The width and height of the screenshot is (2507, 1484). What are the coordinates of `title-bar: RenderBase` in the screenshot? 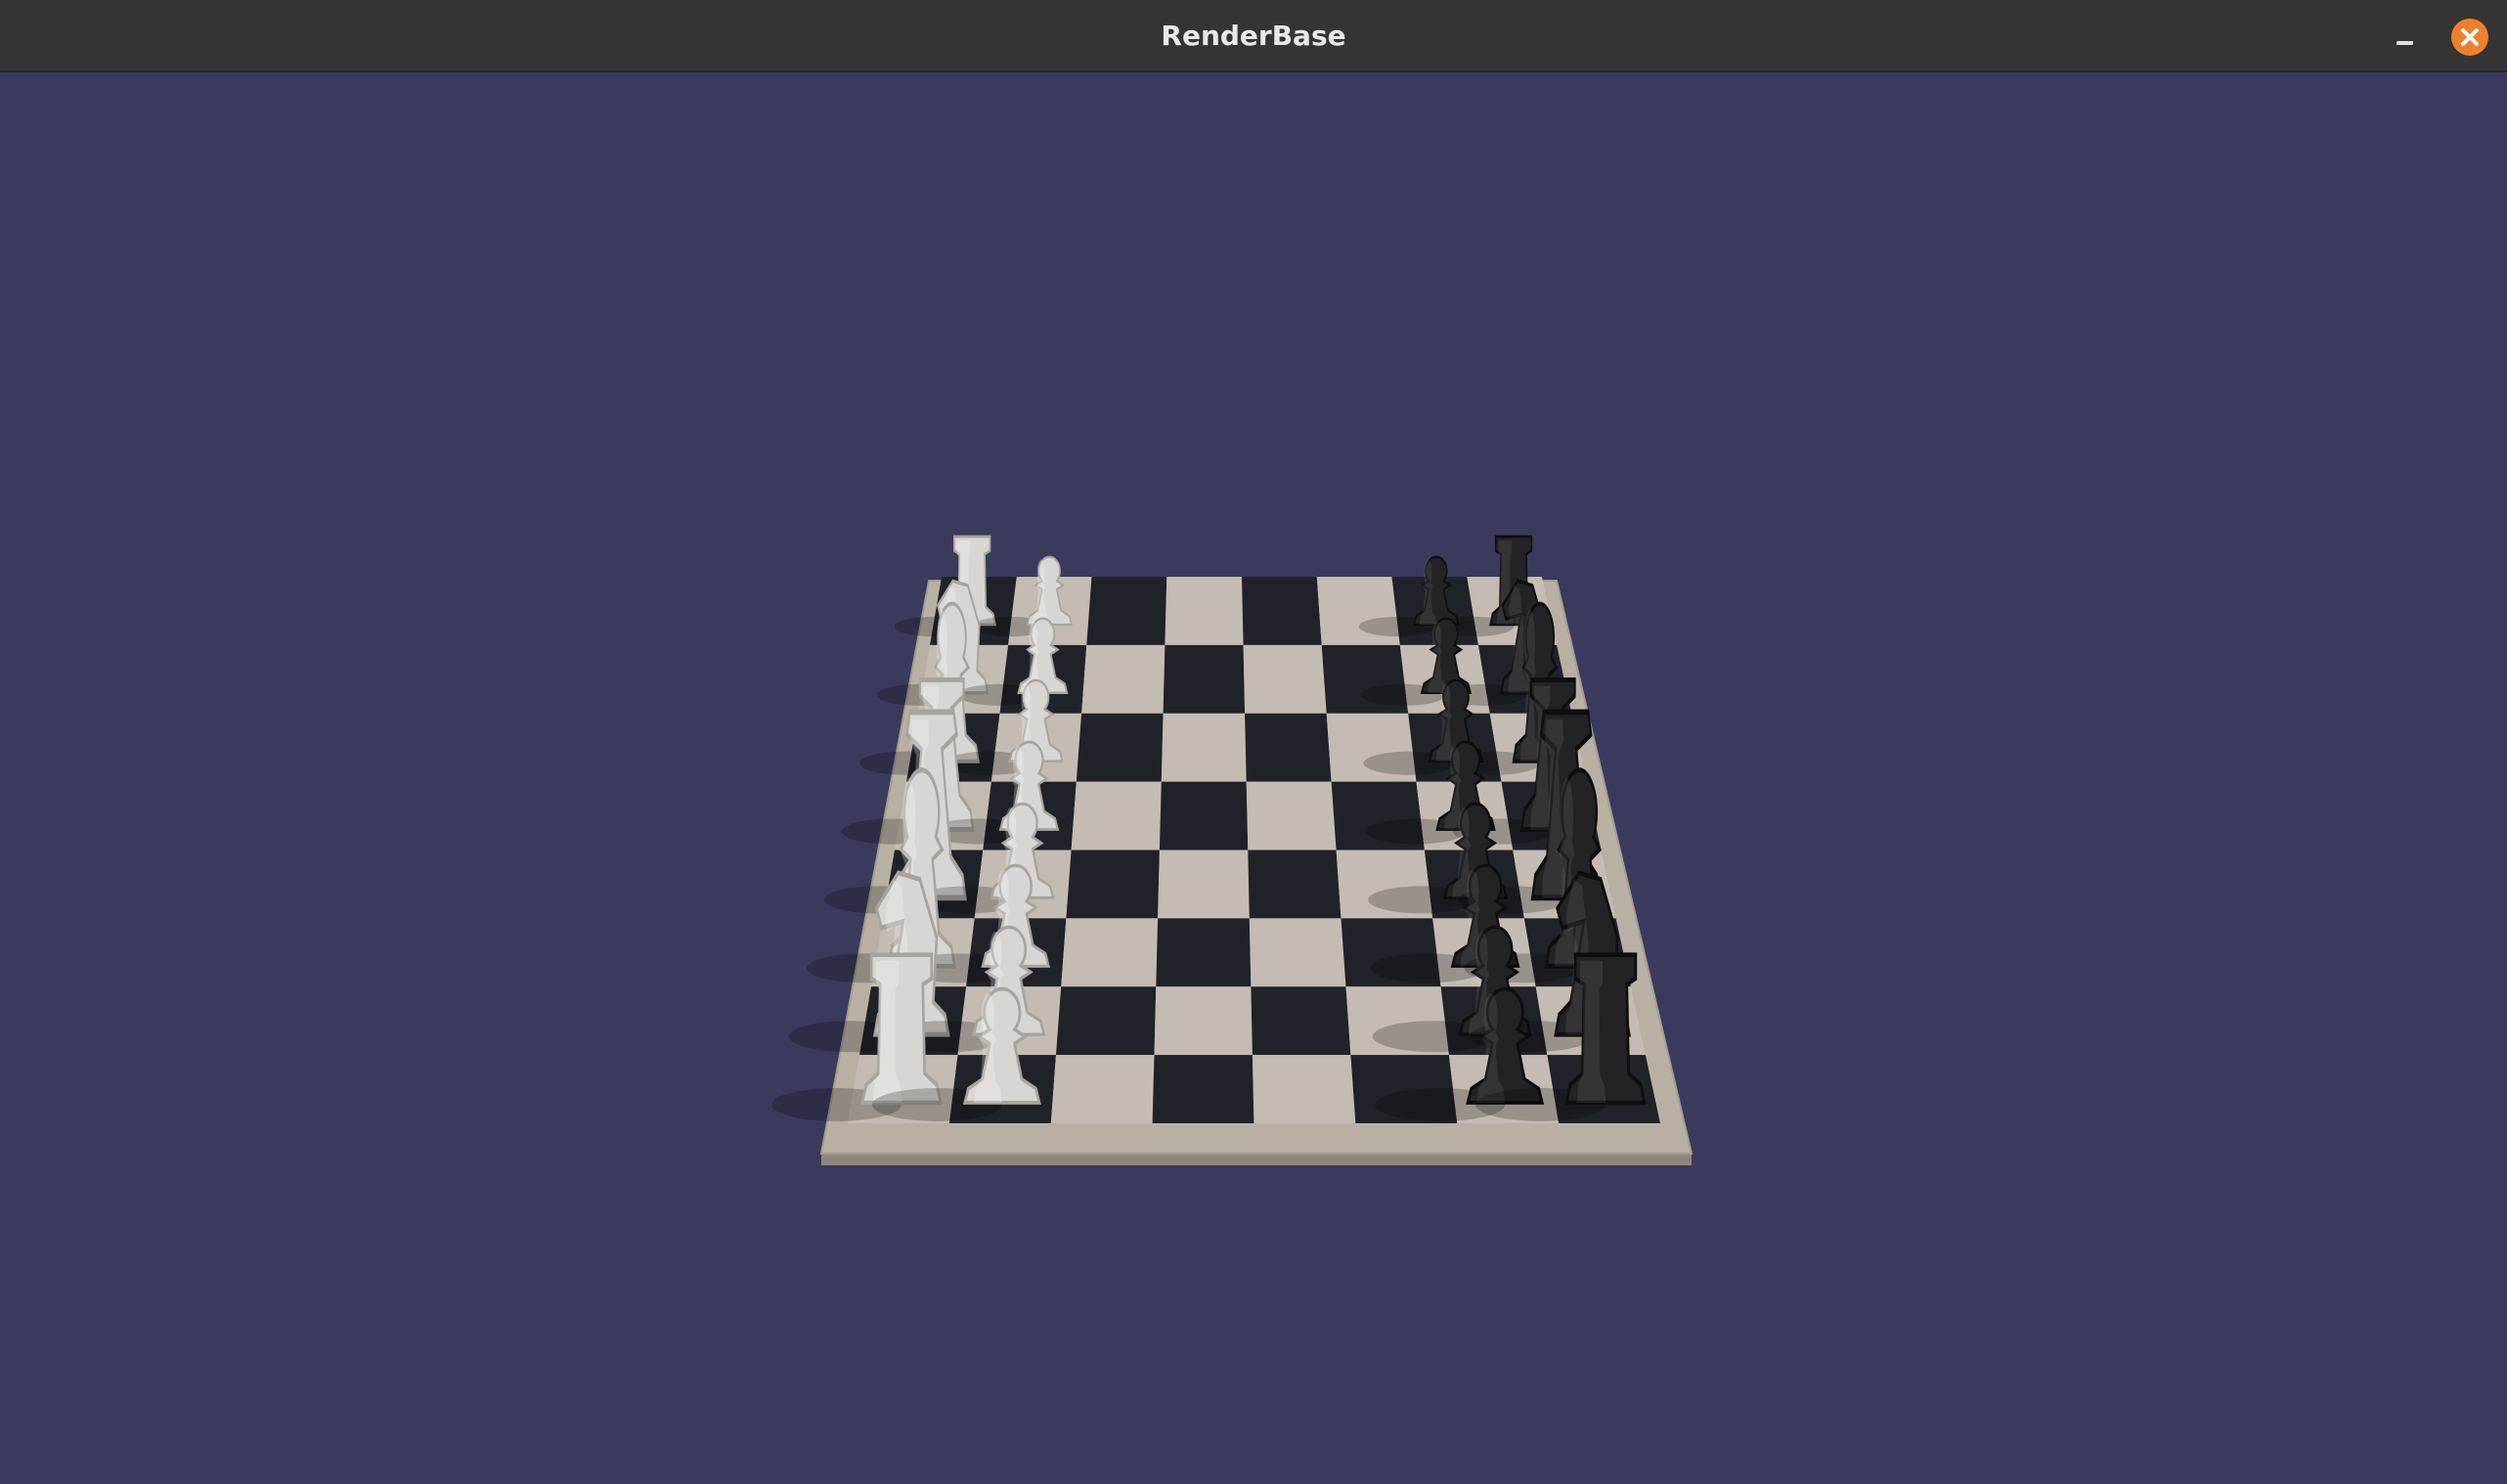 It's located at (1254, 36).